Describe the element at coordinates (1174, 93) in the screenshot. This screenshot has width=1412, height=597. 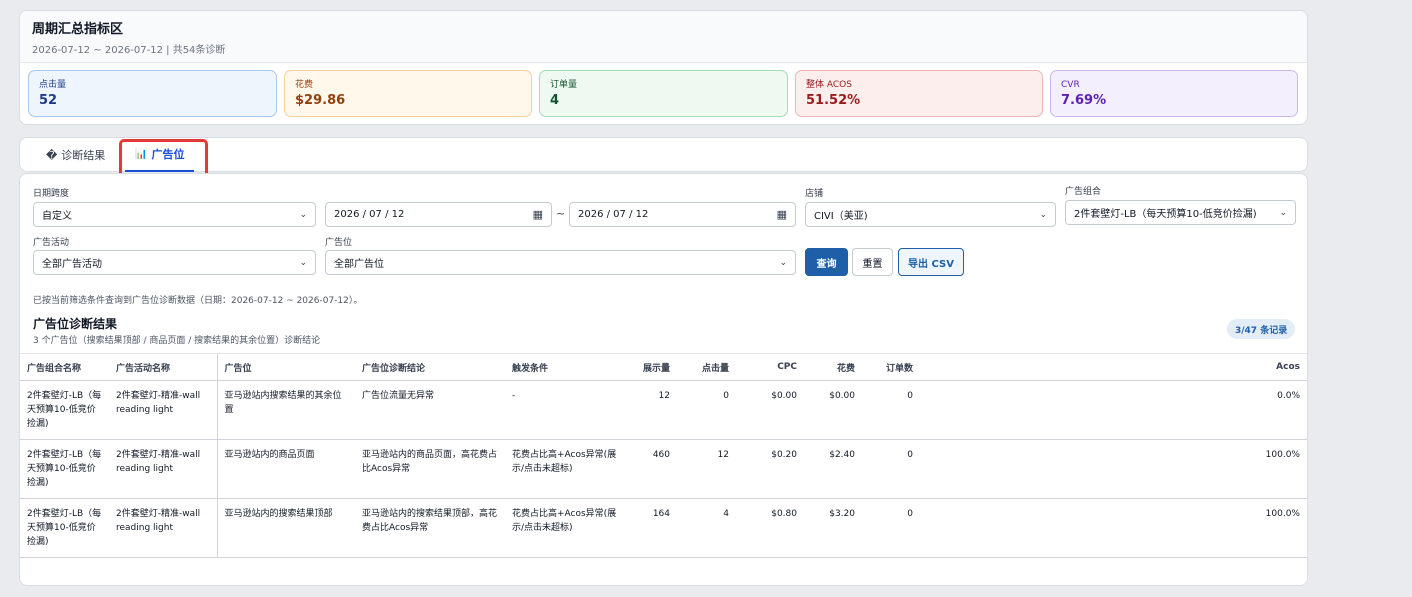
I see `kpi-cvr: CVR 7.69%` at that location.